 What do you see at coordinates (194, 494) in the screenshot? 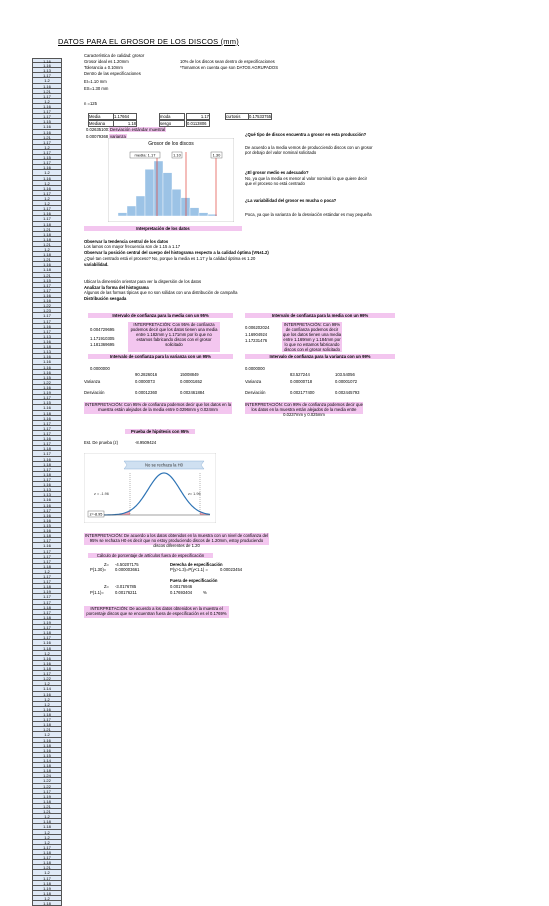
I see `z-right-label: z= 1.96` at bounding box center [194, 494].